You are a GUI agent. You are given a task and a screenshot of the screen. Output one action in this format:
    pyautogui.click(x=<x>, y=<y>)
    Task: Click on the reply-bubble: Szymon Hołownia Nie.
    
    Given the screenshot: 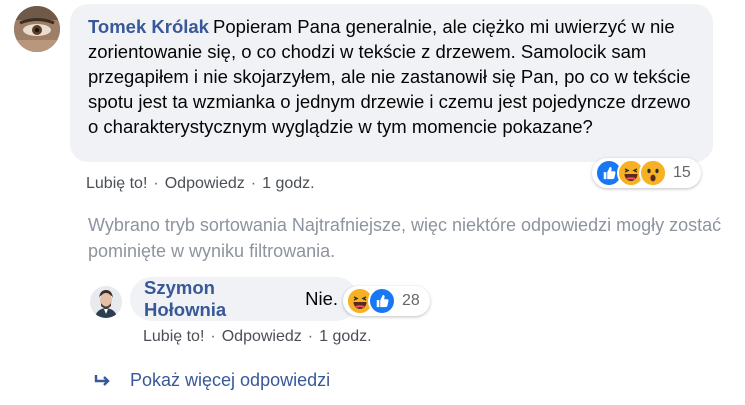 What is the action you would take?
    pyautogui.click(x=244, y=299)
    